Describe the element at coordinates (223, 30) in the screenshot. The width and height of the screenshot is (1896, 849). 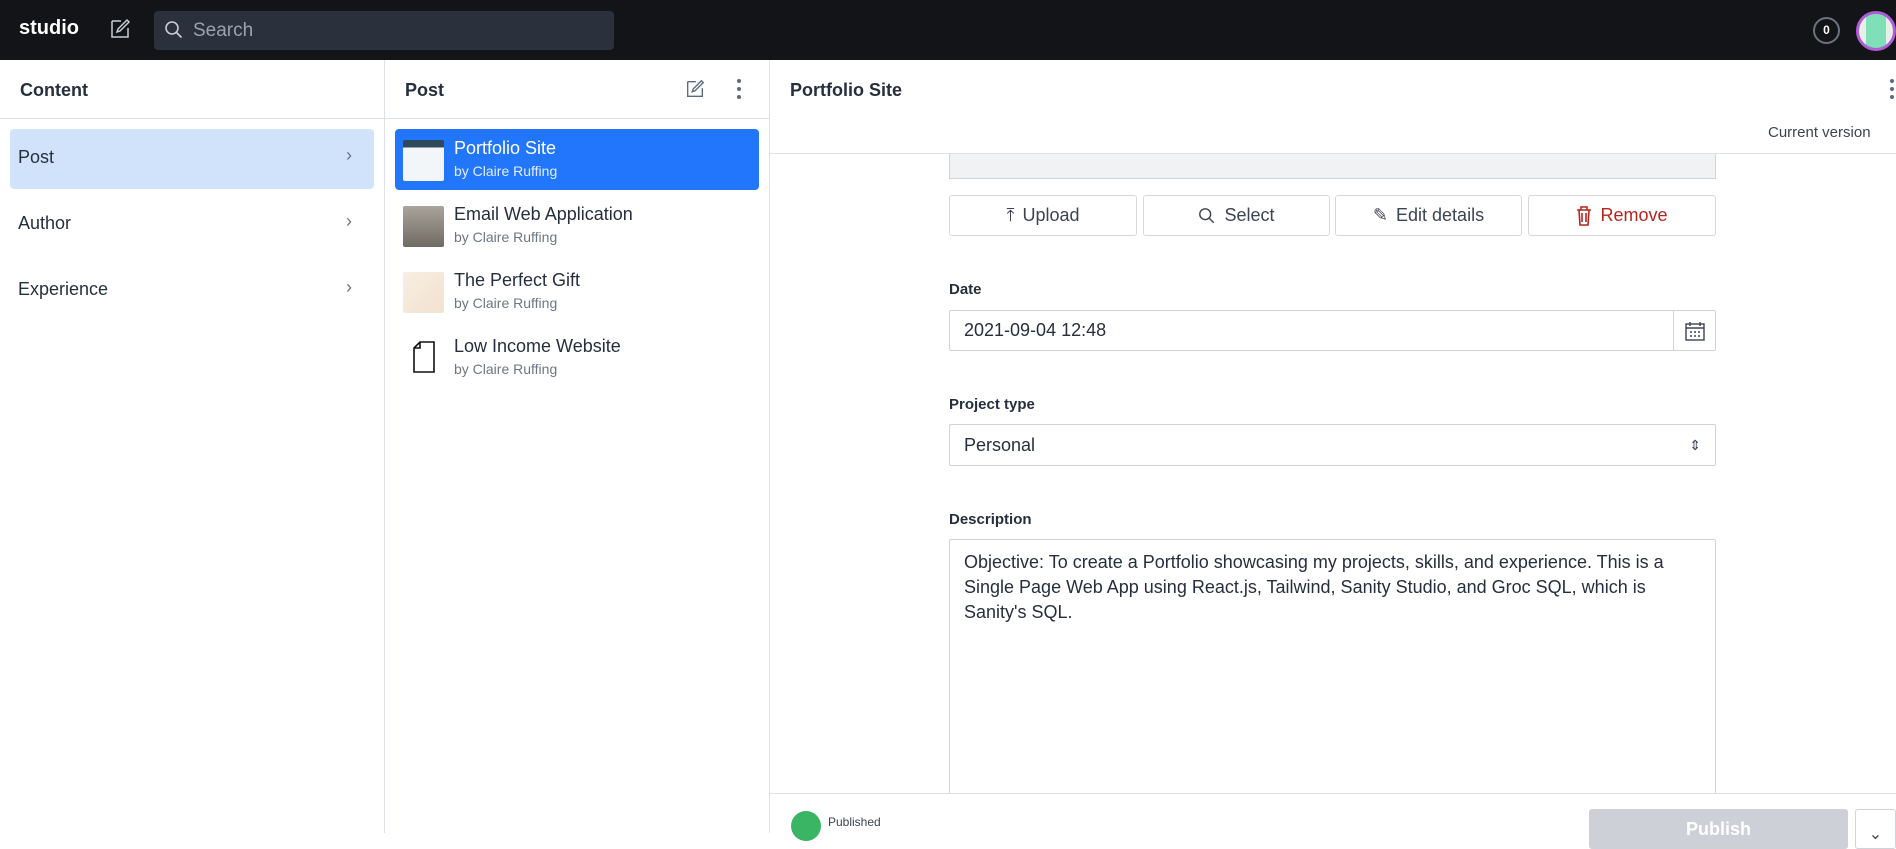
I see `search-placeholder: Search` at that location.